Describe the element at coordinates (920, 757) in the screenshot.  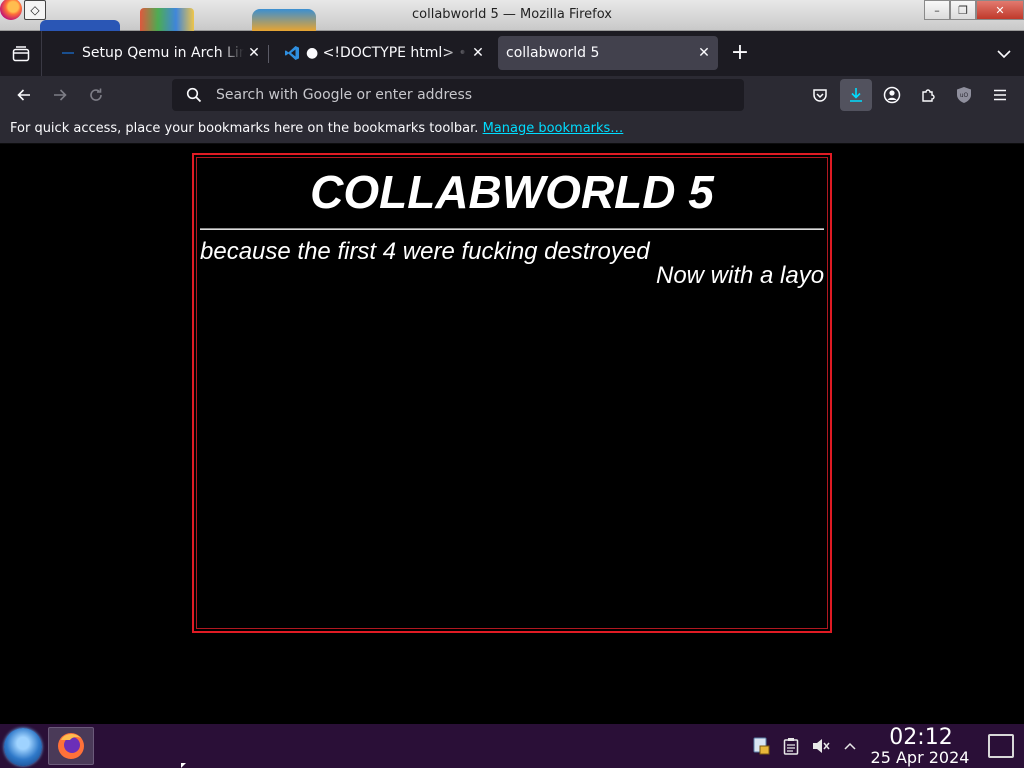
I see `clock-date: 25 Apr 2024` at that location.